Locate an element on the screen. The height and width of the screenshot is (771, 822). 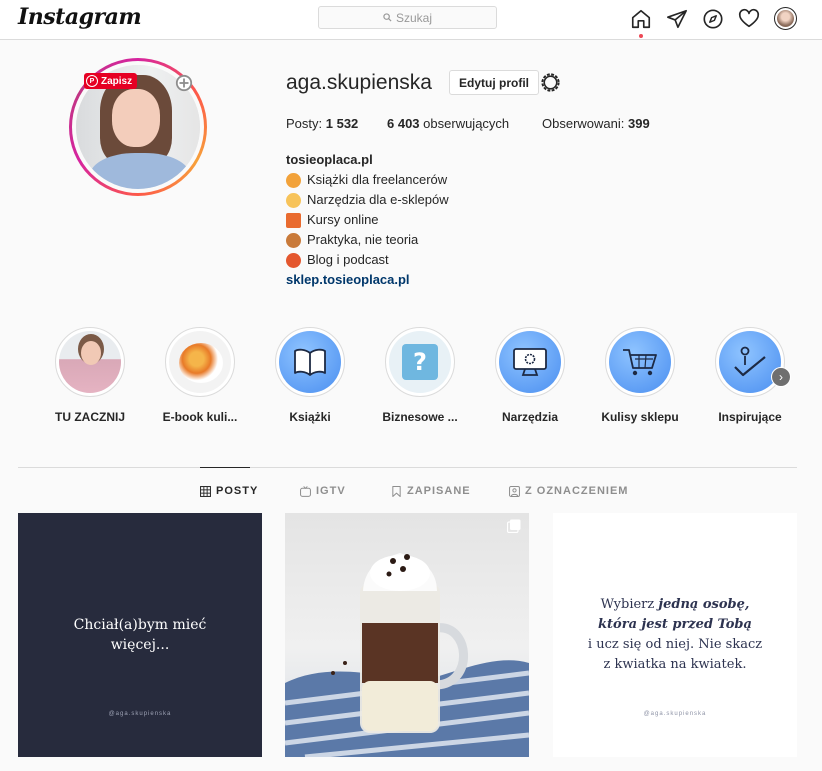
search-input: Szukaj is located at coordinates (407, 17).